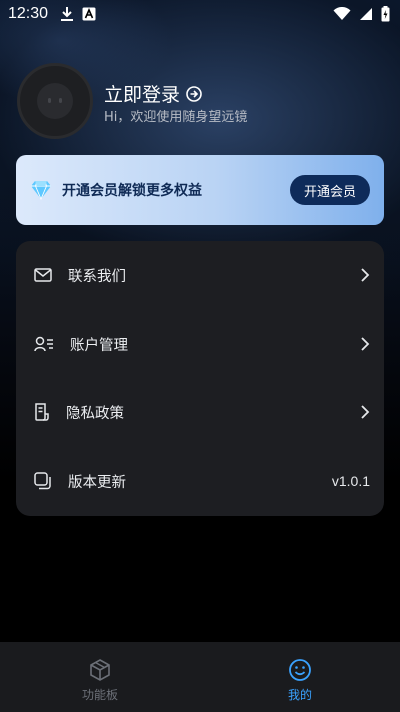  I want to click on login-link: 立即登录, so click(153, 93).